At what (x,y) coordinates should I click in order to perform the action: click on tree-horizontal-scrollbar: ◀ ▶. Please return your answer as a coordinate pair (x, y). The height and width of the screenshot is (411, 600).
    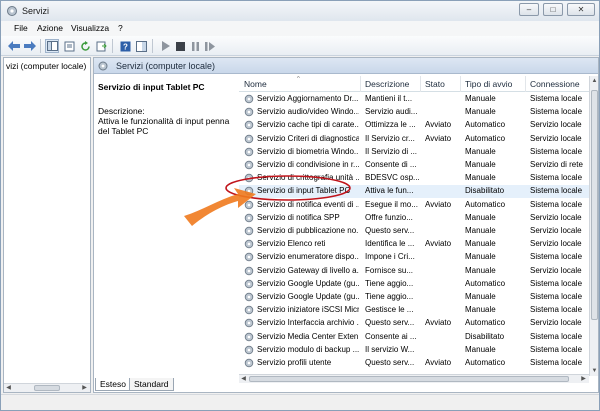
    Looking at the image, I should click on (47, 387).